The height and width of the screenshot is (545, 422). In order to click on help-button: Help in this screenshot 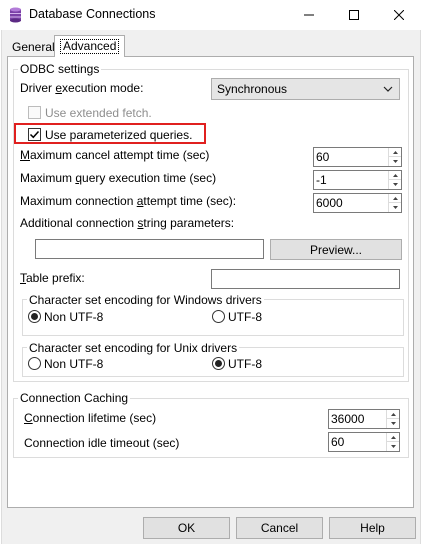, I will do `click(372, 528)`.